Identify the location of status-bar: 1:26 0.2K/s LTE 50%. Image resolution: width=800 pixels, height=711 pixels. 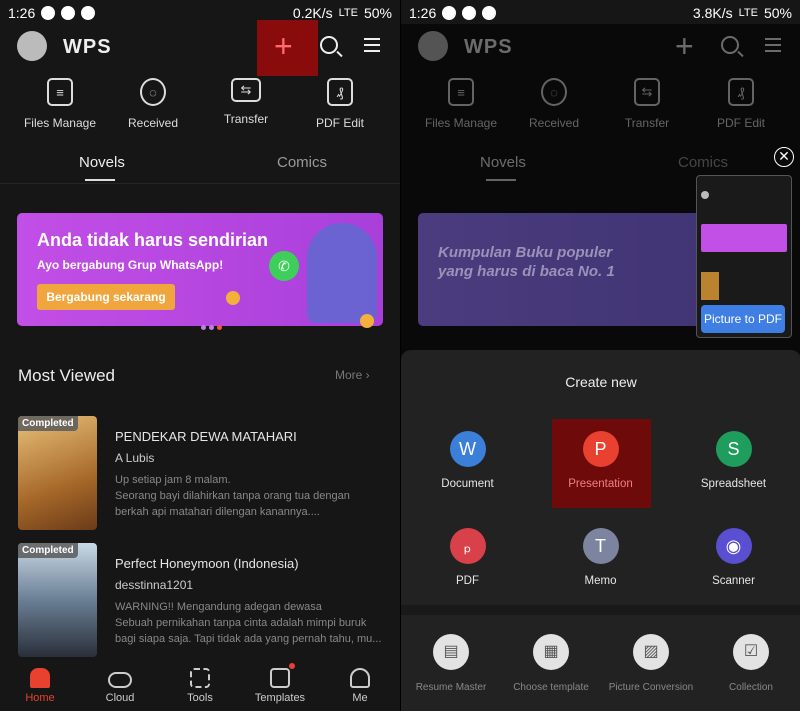
(200, 13).